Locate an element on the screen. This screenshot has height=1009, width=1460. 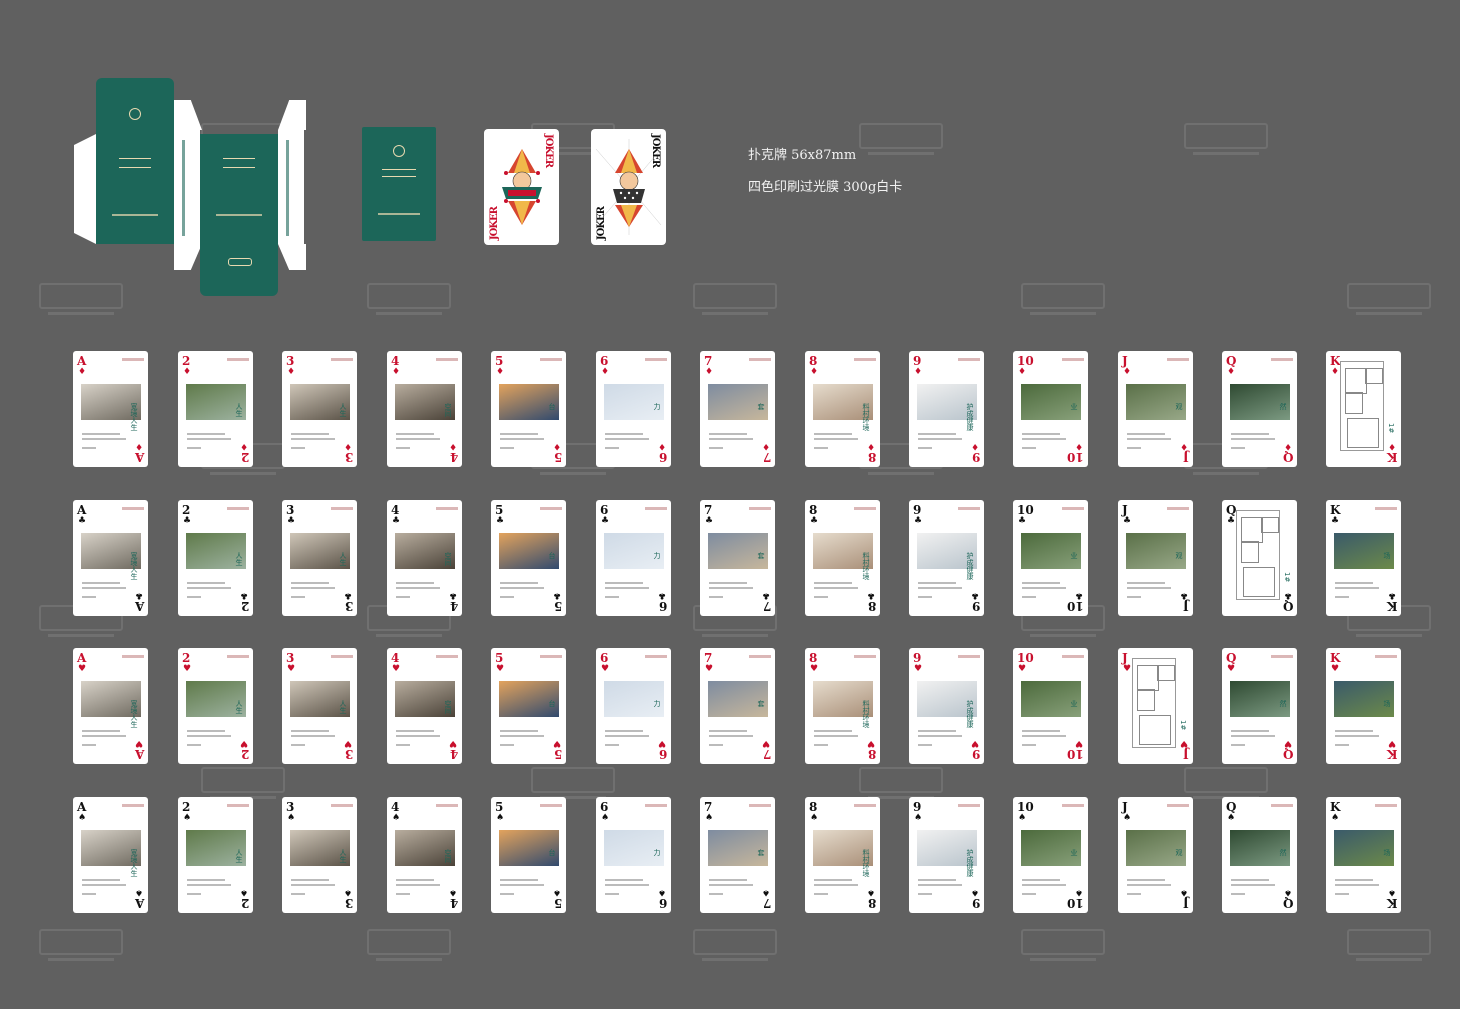
box-slogan-line is located at coordinates (399, 214).